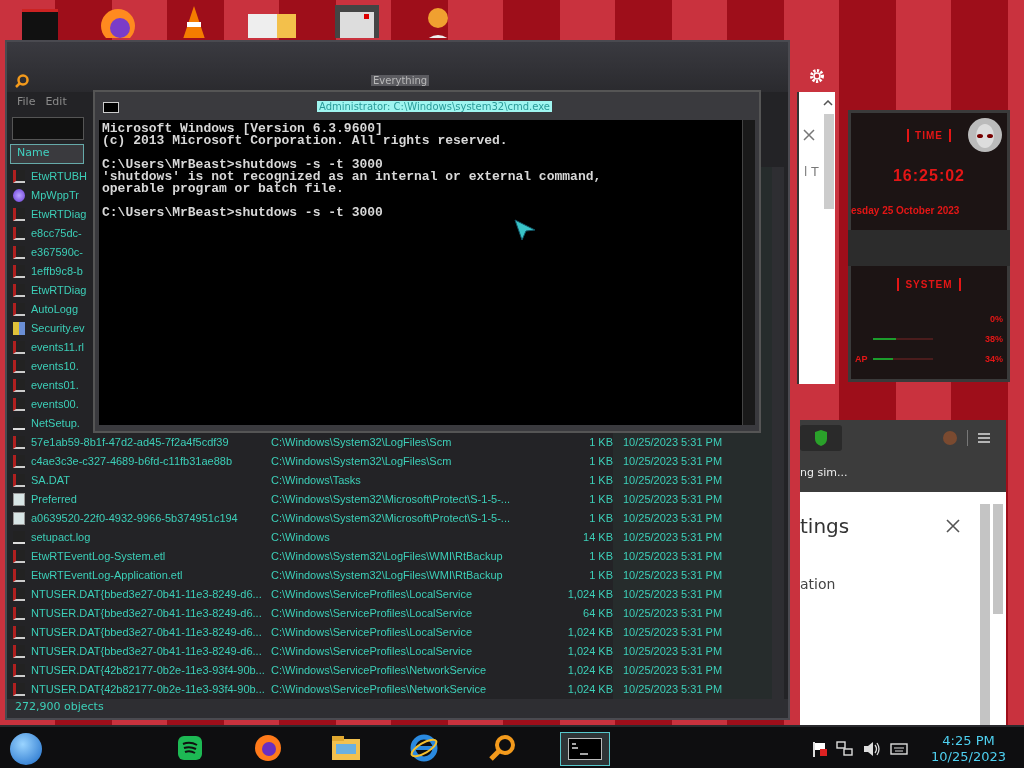 This screenshot has height=768, width=1024. I want to click on file-name: events00., so click(55, 404).